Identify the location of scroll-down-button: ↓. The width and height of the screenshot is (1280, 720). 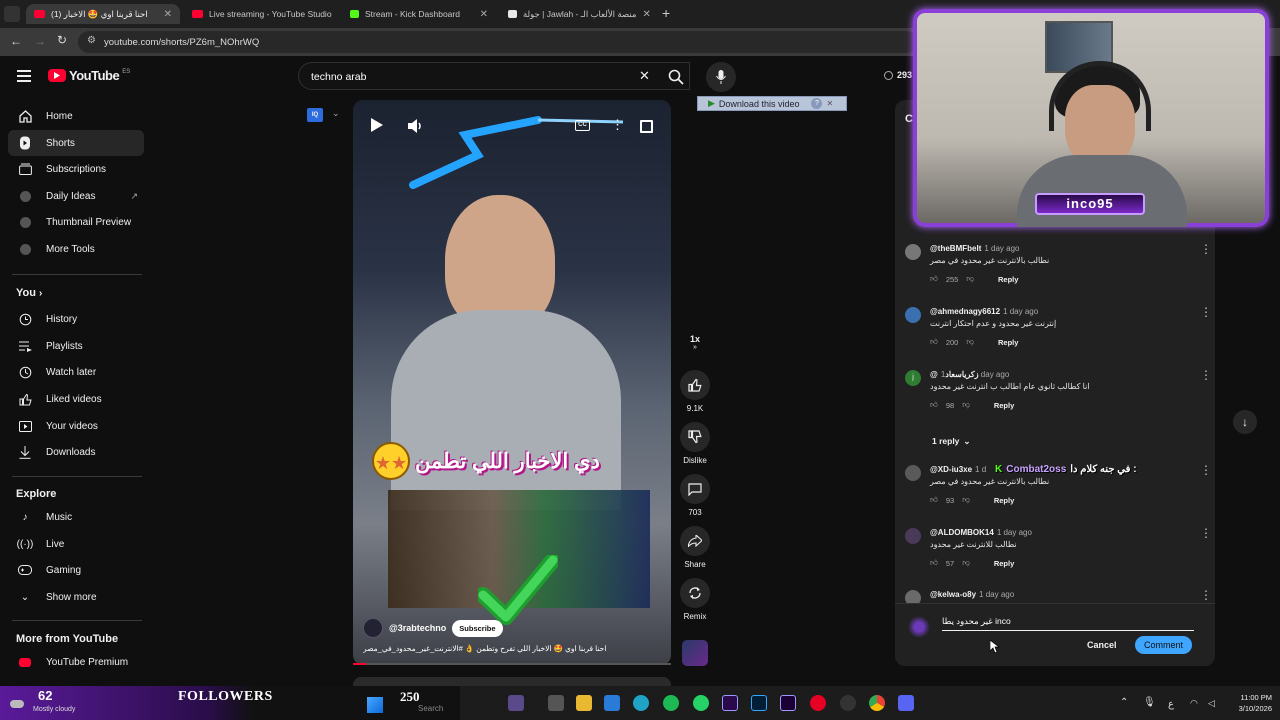
(1245, 422).